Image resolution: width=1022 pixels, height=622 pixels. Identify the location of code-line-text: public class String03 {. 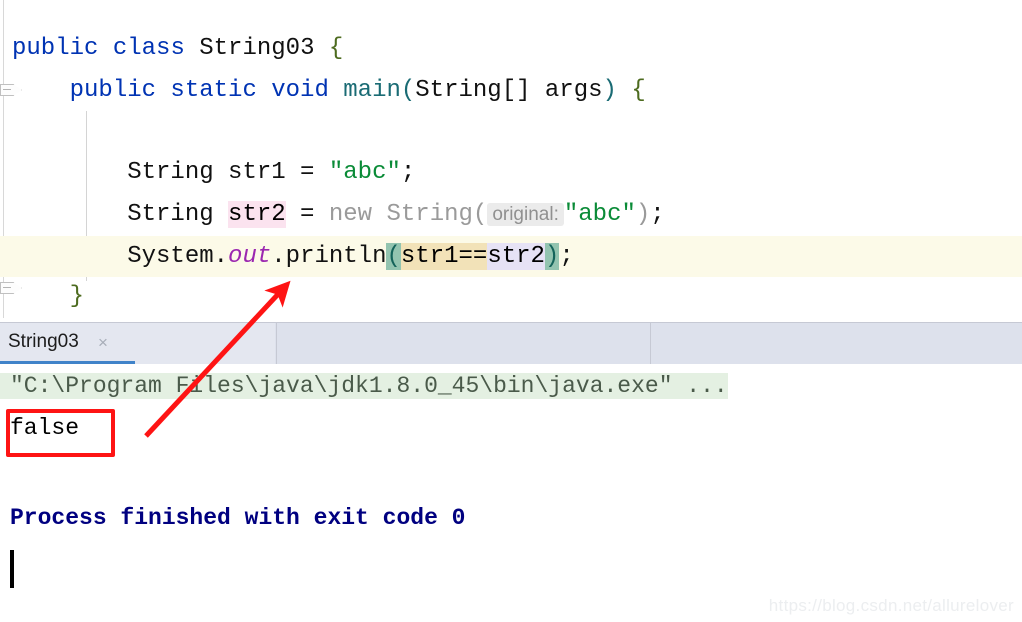
(171, 48).